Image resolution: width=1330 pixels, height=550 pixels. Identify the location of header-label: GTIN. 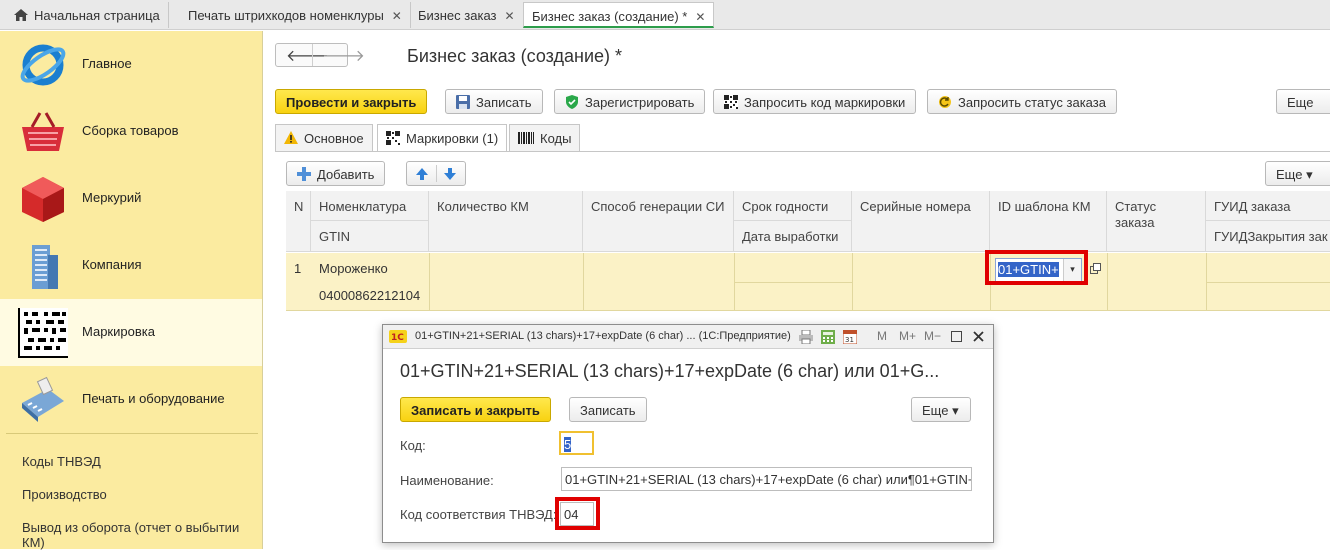
(335, 236).